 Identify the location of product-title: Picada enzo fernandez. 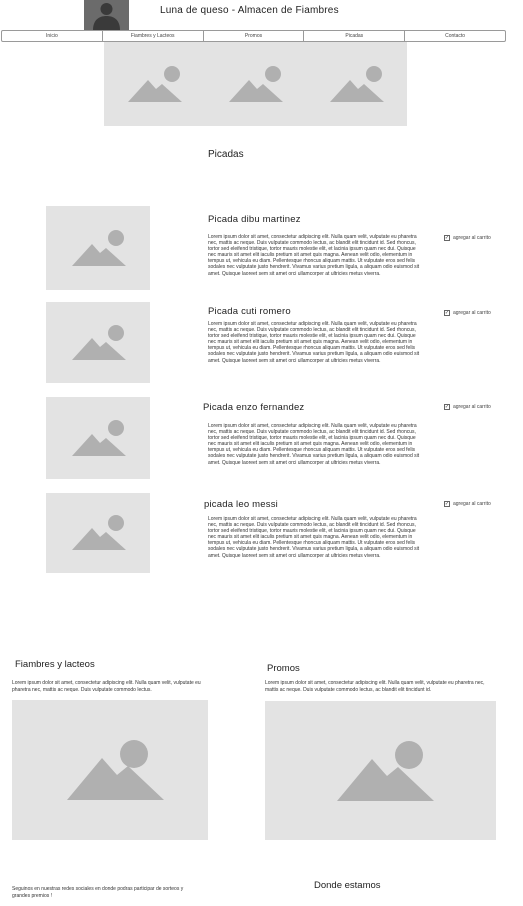
(254, 407).